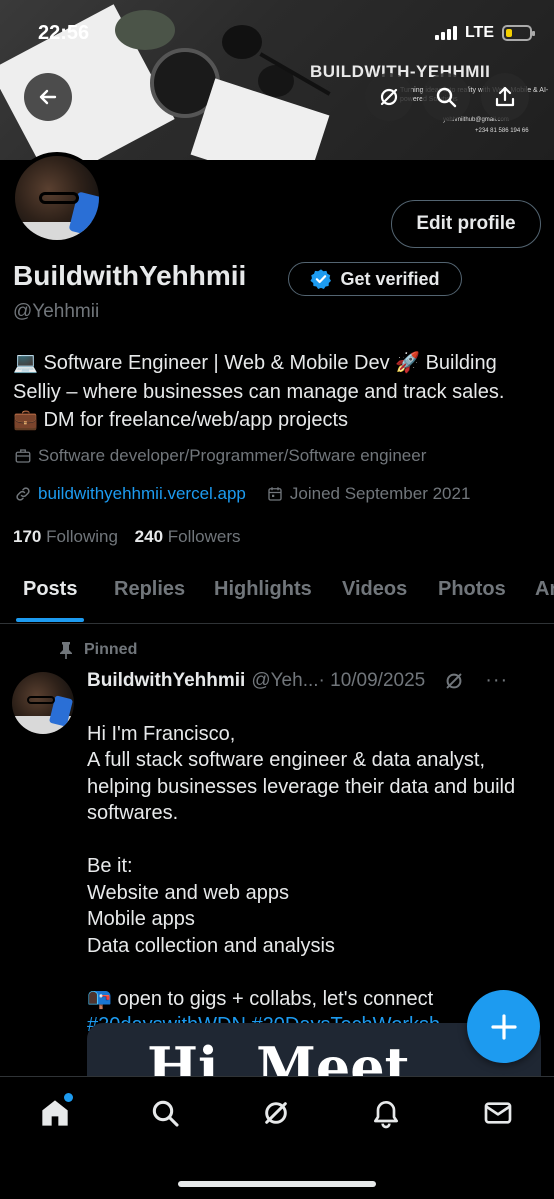 This screenshot has width=554, height=1199. I want to click on battery-icon, so click(518, 33).